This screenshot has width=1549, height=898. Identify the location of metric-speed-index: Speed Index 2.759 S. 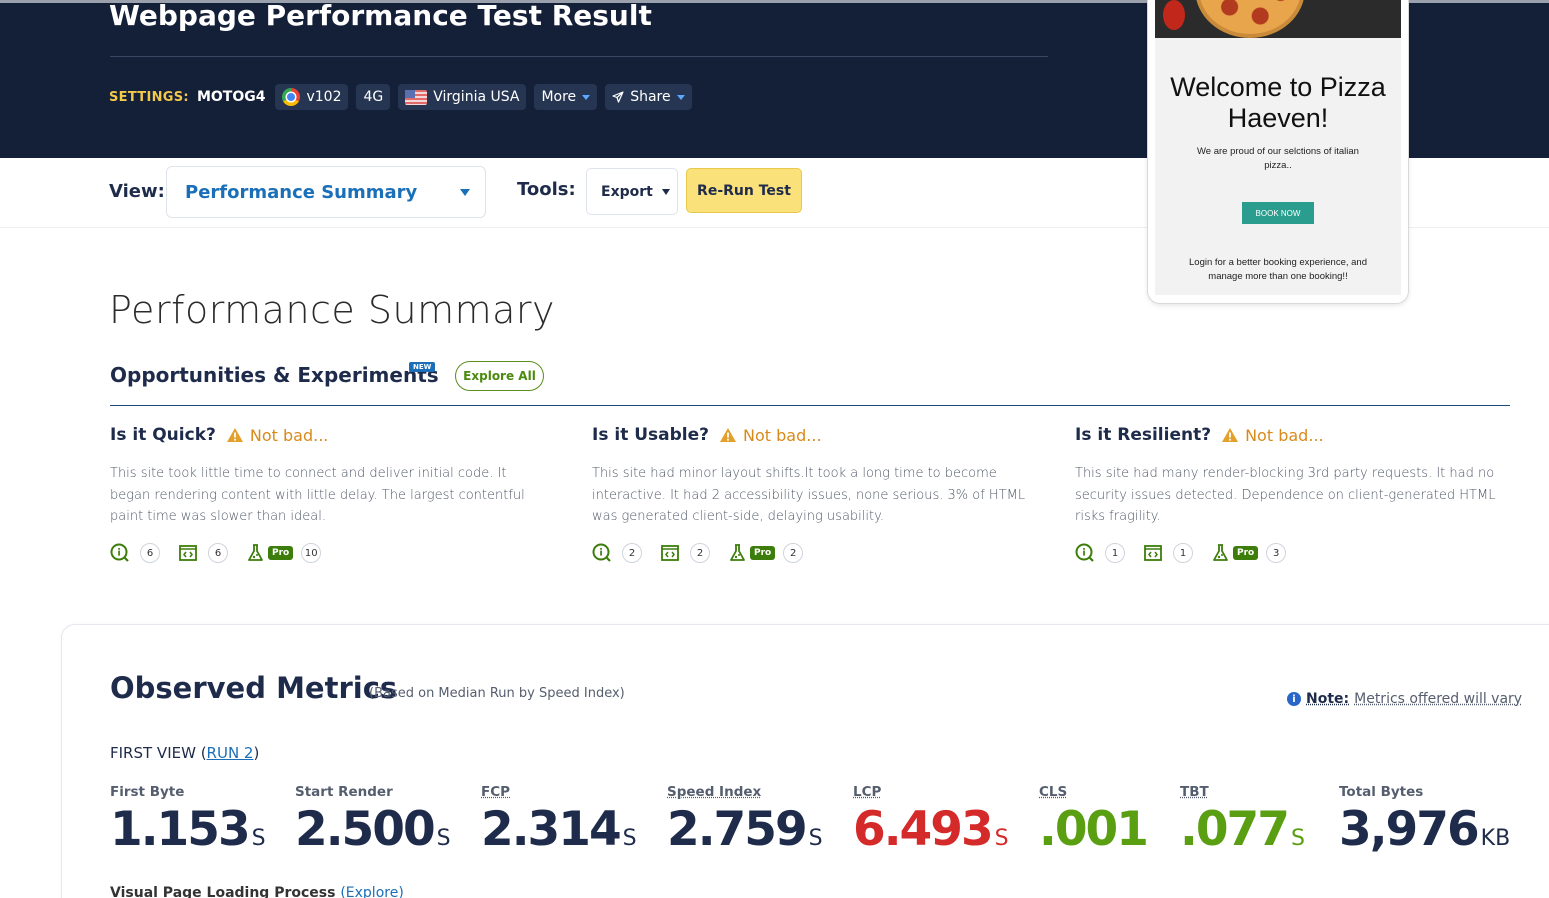
(745, 825).